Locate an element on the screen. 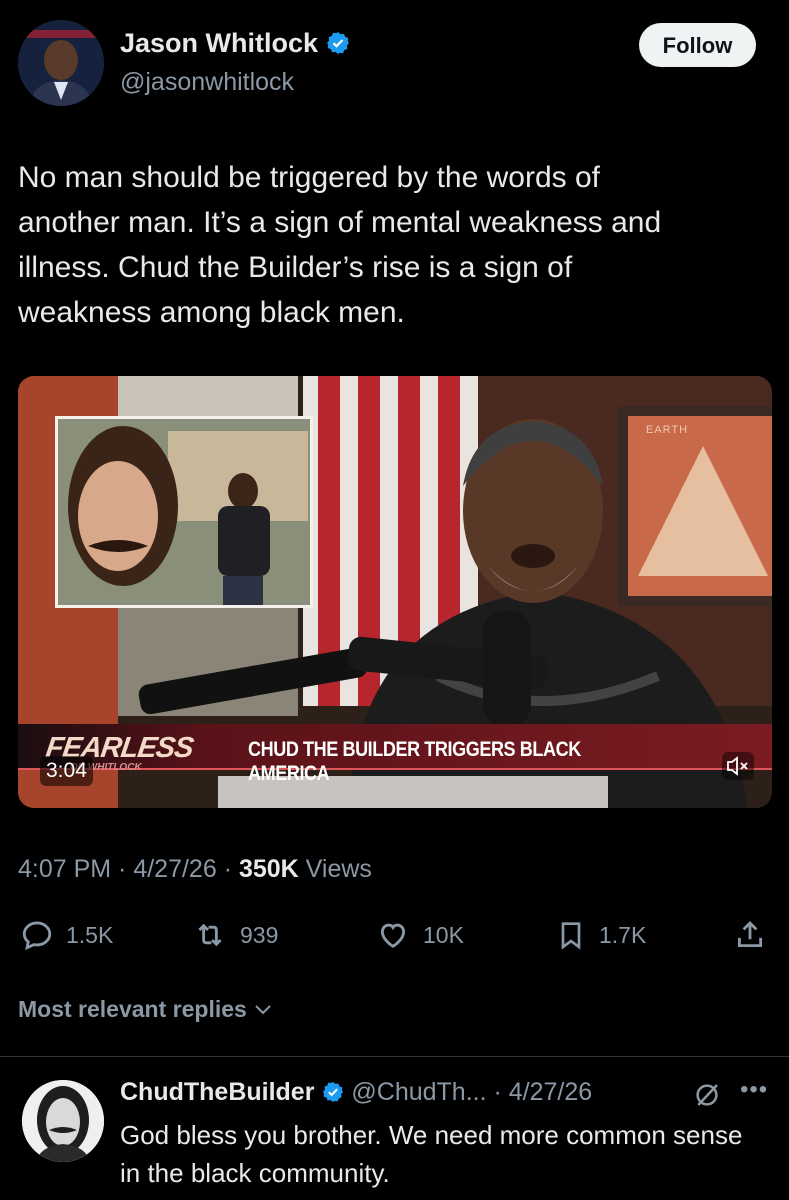 The height and width of the screenshot is (1200, 789). replies-sort-dropdown: Most relevant replies is located at coordinates (145, 1009).